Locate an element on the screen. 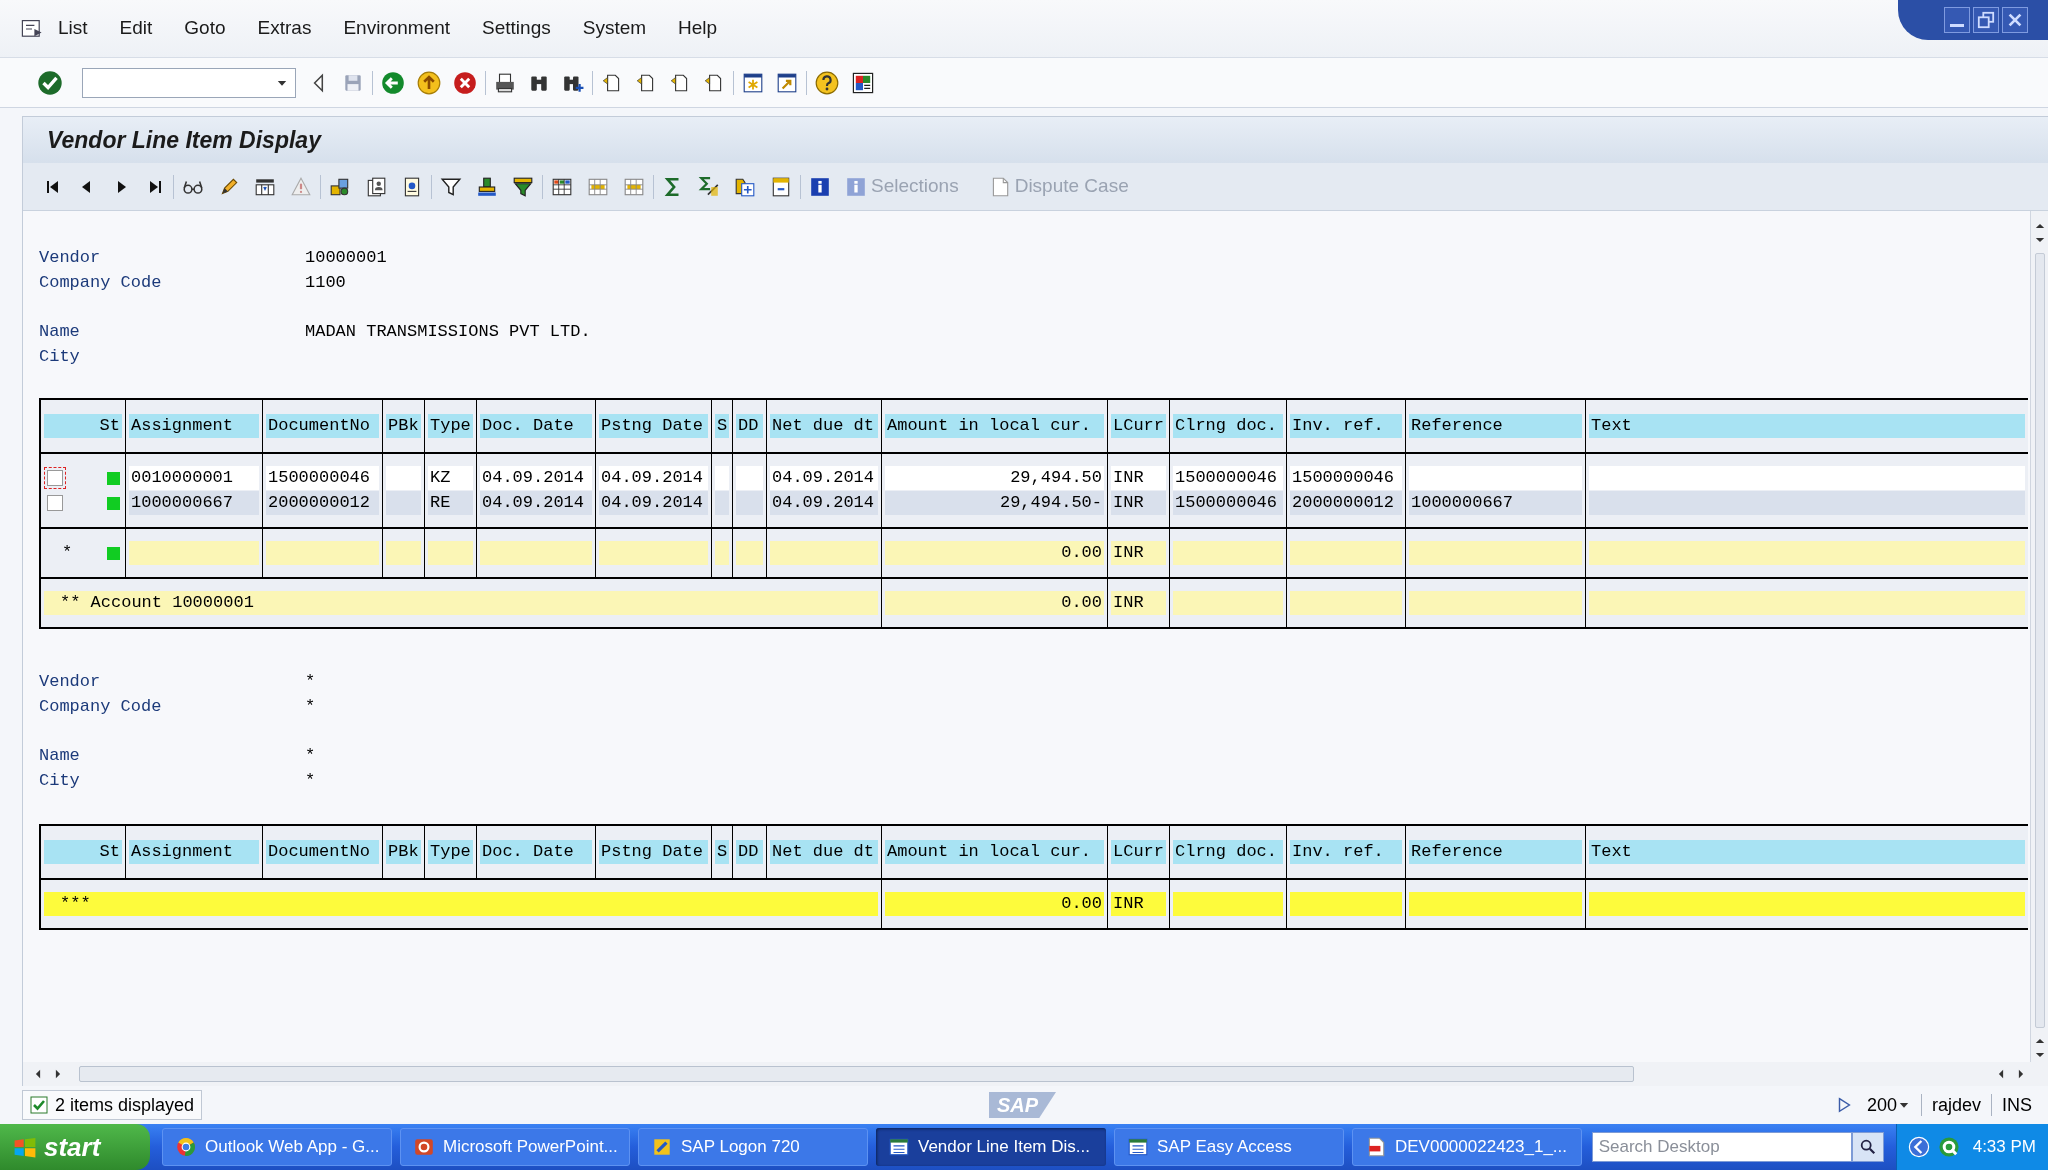  subtotal-icon is located at coordinates (709, 186).